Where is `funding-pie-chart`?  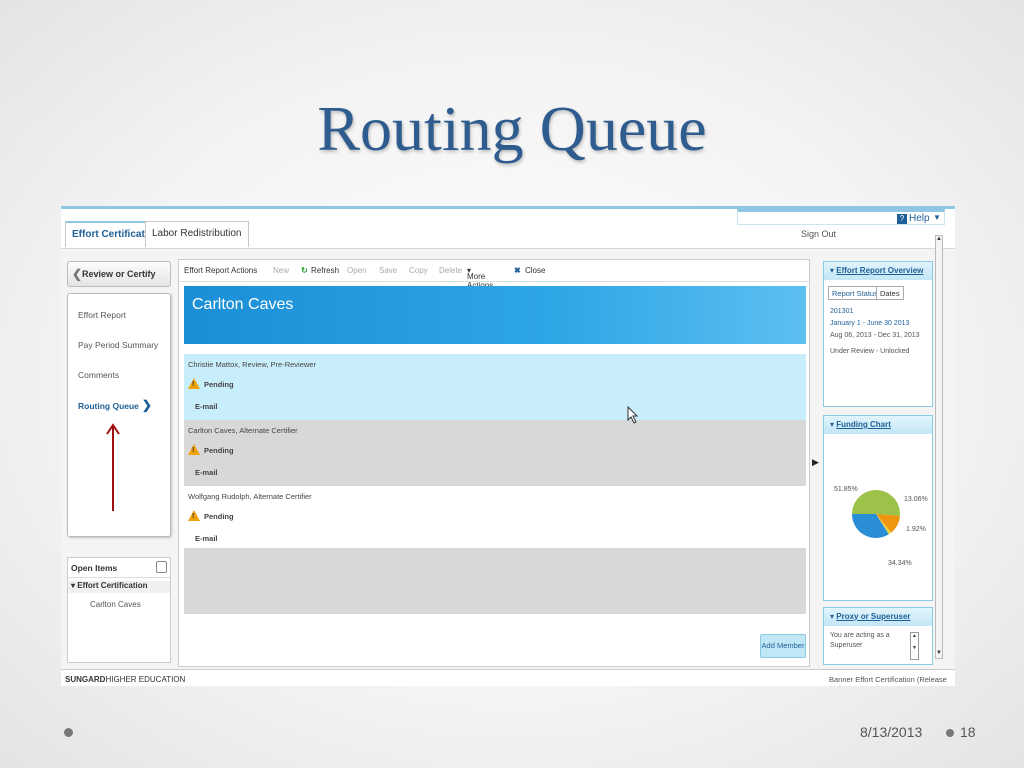
funding-pie-chart is located at coordinates (876, 514).